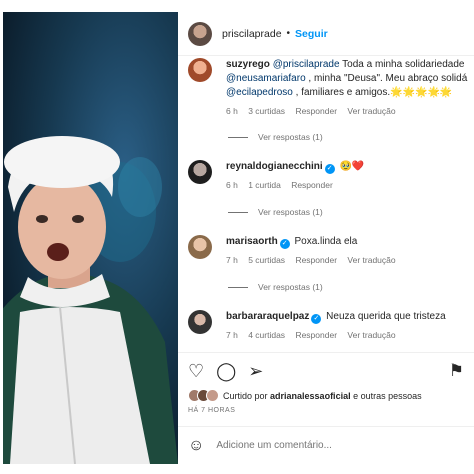 The image size is (474, 474). What do you see at coordinates (255, 371) in the screenshot?
I see `share-icon: ➢` at bounding box center [255, 371].